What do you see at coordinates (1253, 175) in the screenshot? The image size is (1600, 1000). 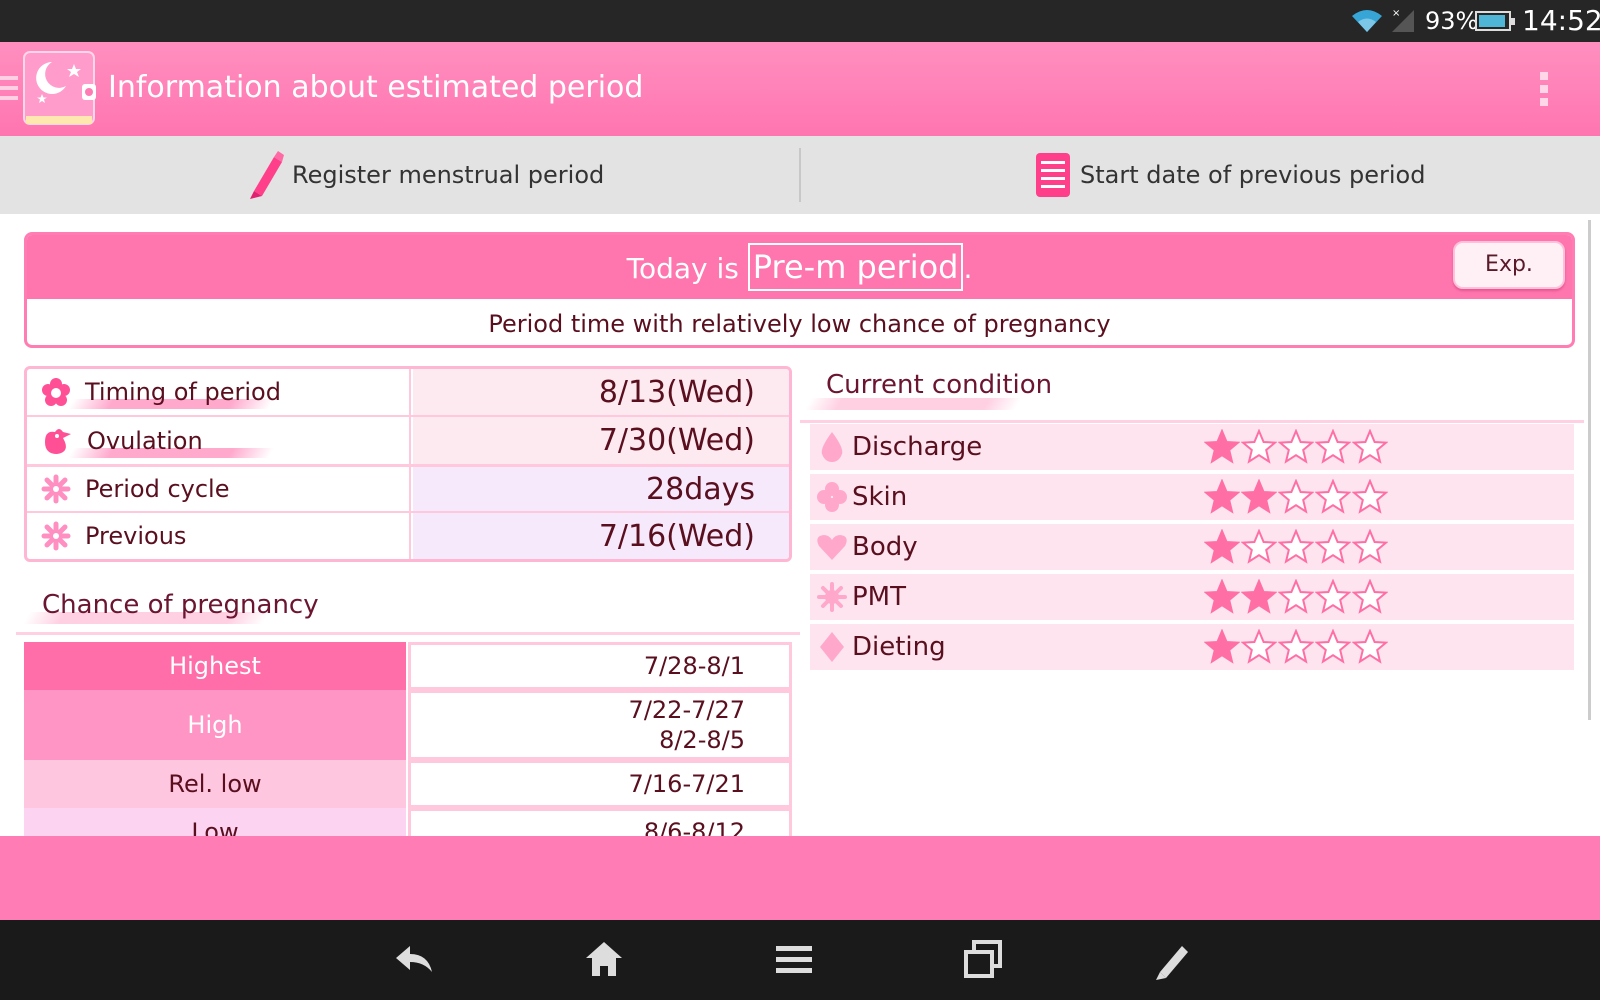 I see `previous-start-date-label: Start date of previous period` at bounding box center [1253, 175].